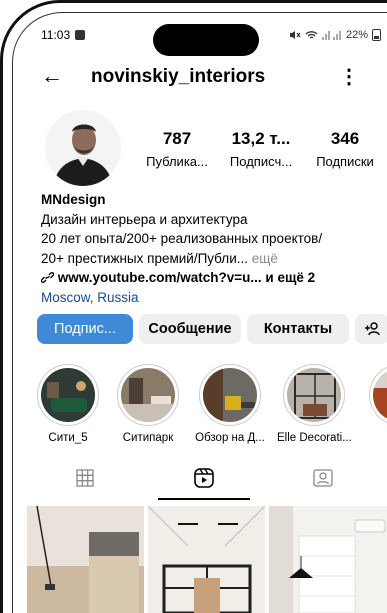  I want to click on bio-link-row: www.youtube.com/watch?v=u... и ещё 2, so click(210, 278).